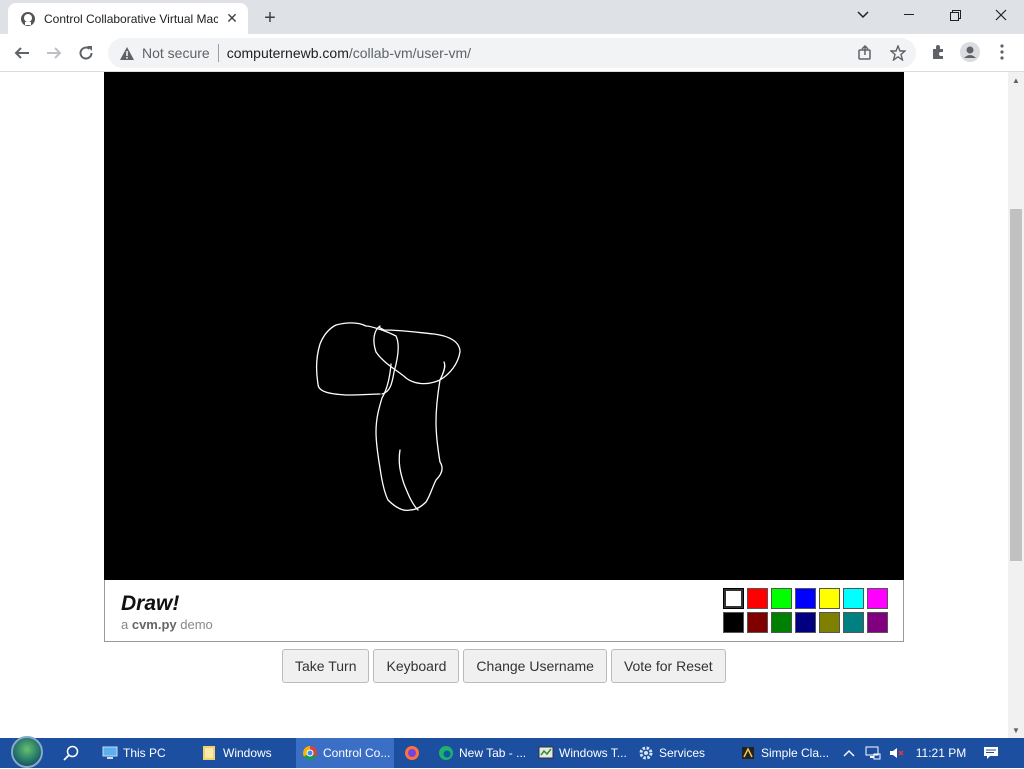 The height and width of the screenshot is (769, 1024). What do you see at coordinates (54, 53) in the screenshot?
I see `forward-arrow-icon` at bounding box center [54, 53].